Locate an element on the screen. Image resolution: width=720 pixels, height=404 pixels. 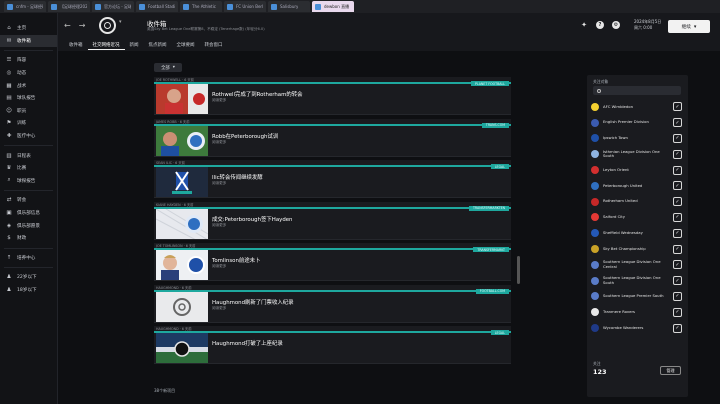
continue-button: 继续 ▾ is located at coordinates (689, 26).